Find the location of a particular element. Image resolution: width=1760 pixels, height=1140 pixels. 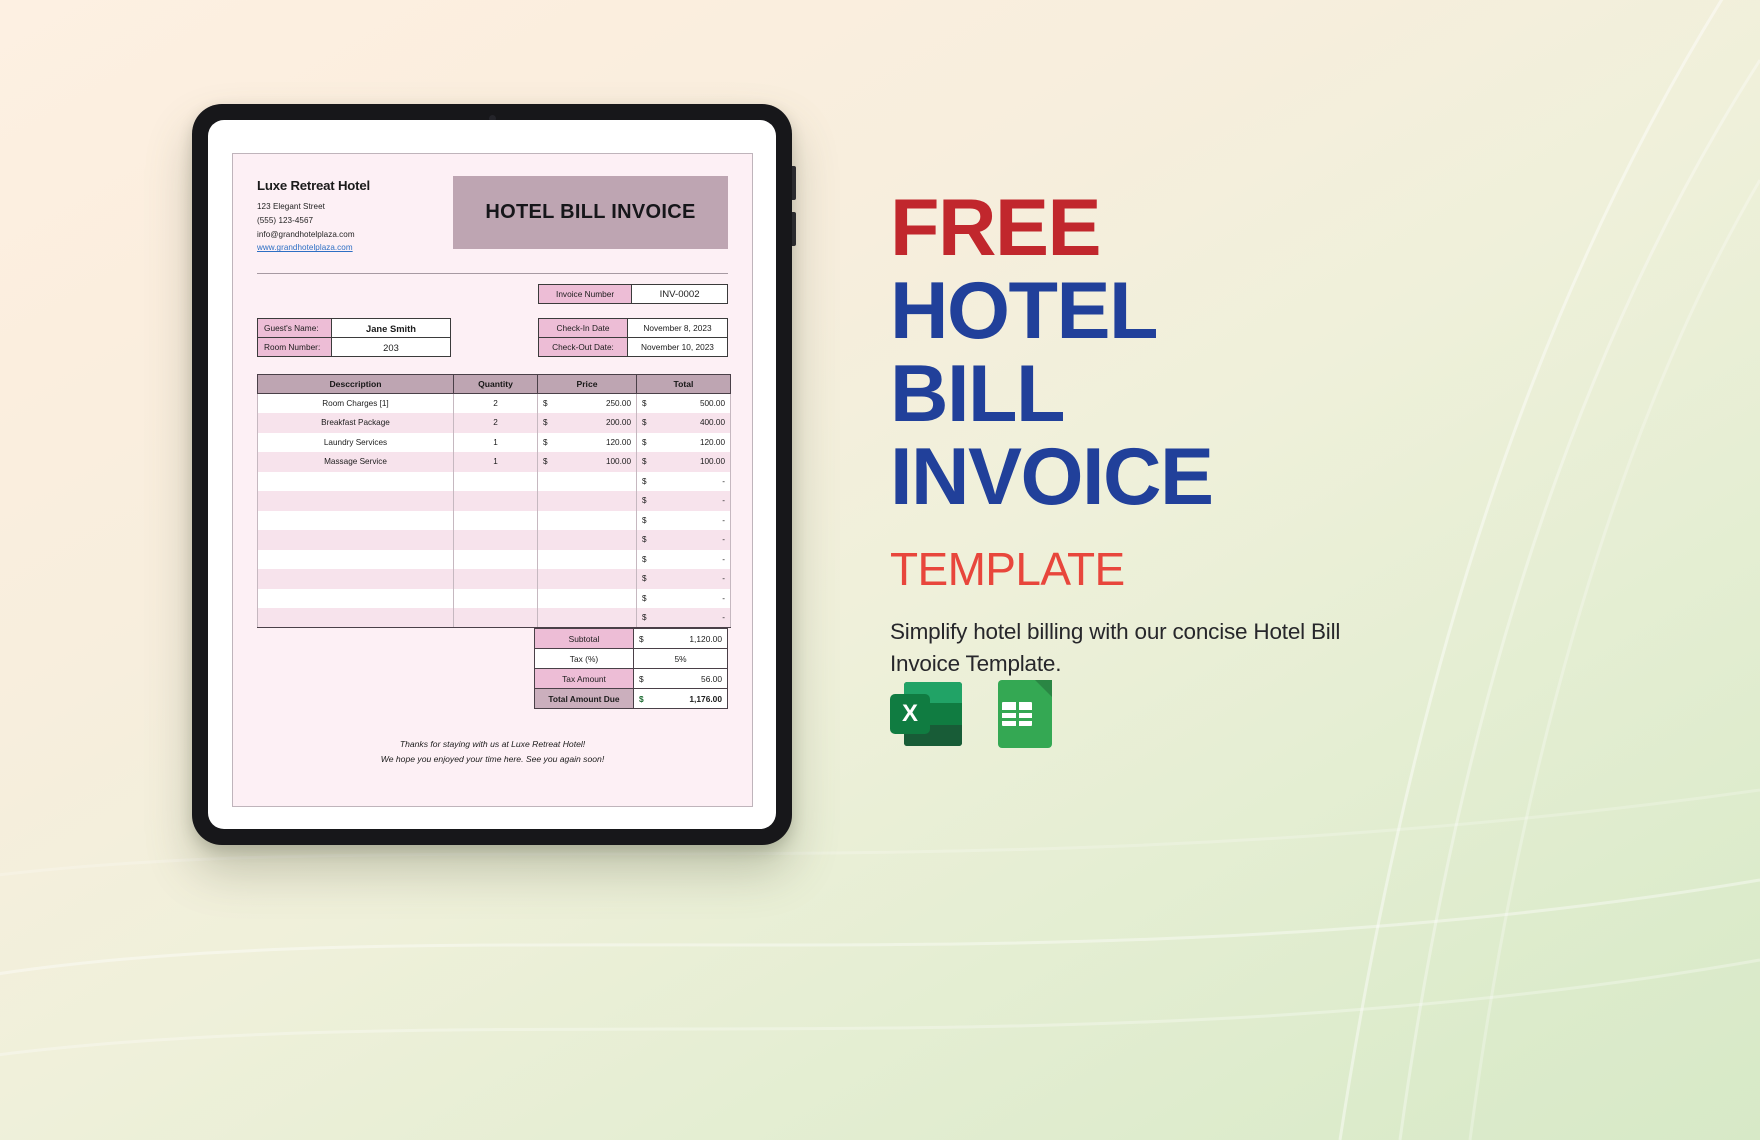

sheets-page-fold is located at coordinates (1043, 688).